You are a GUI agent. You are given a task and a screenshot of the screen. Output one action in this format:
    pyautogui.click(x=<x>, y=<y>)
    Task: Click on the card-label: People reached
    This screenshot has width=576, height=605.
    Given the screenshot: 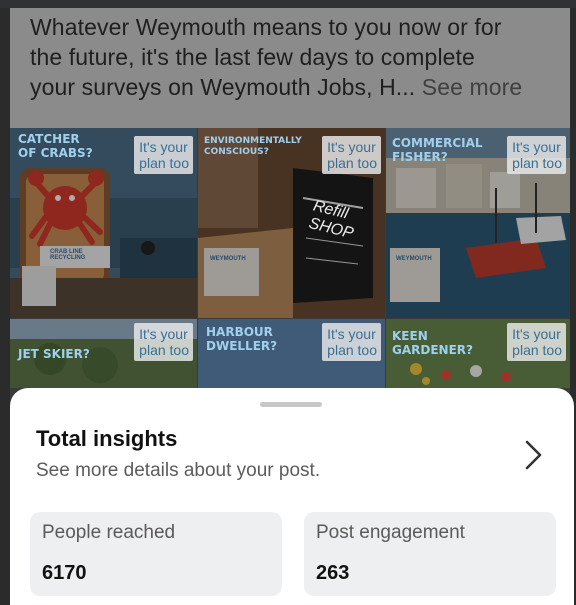 What is the action you would take?
    pyautogui.click(x=109, y=532)
    